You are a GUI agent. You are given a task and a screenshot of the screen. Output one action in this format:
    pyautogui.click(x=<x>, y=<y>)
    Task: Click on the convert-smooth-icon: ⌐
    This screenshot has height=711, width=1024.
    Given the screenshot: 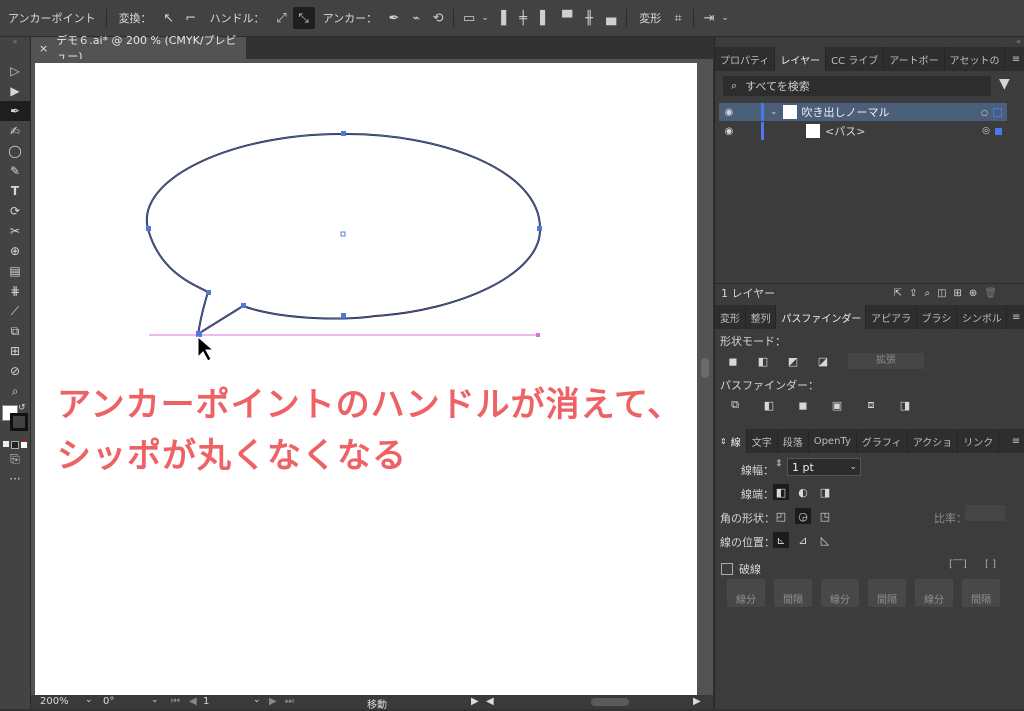 What is the action you would take?
    pyautogui.click(x=191, y=18)
    